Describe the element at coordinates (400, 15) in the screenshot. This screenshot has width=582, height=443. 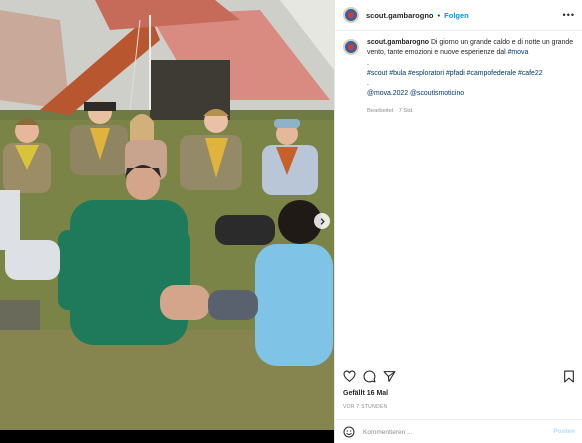
I see `header-username: scout.gambarogno` at that location.